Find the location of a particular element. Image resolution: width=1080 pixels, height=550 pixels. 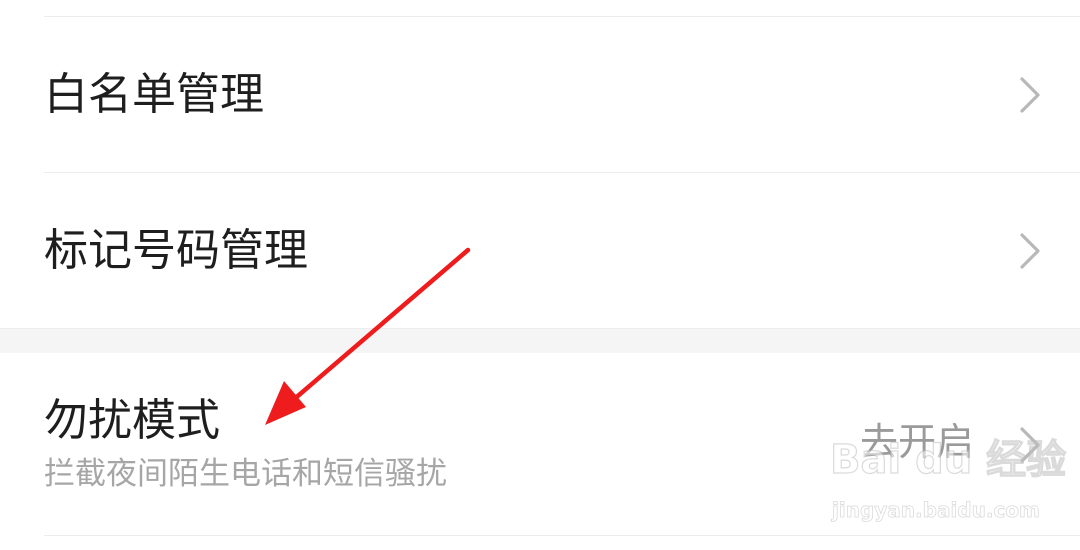

watermark-sub: jingyan.baidu.com is located at coordinates (936, 510).